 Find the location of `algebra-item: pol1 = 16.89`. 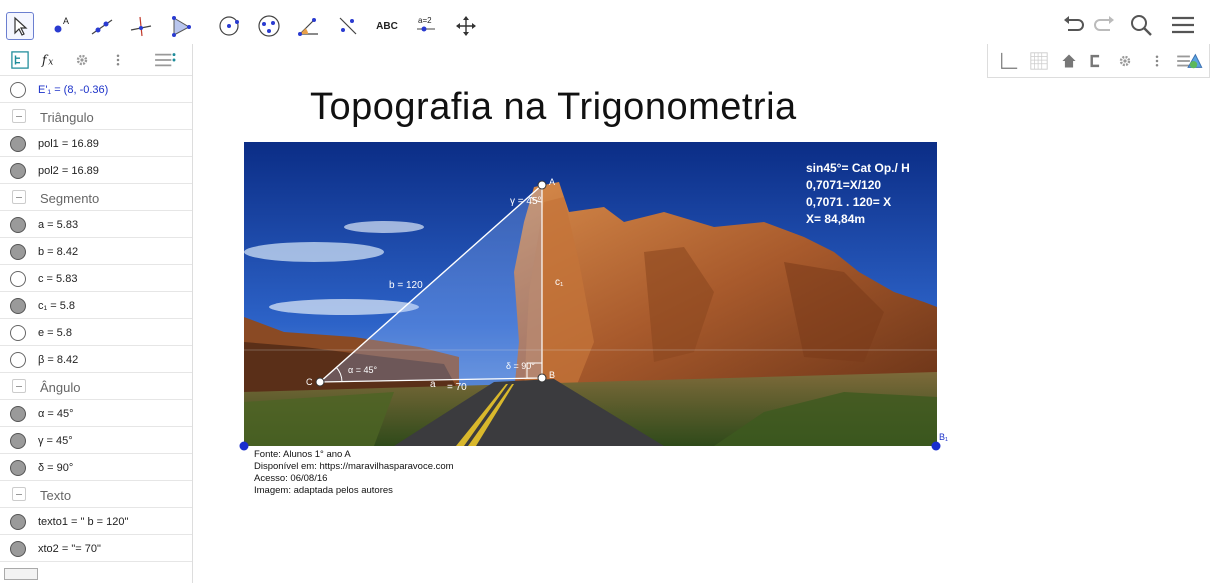

algebra-item: pol1 = 16.89 is located at coordinates (96, 143).